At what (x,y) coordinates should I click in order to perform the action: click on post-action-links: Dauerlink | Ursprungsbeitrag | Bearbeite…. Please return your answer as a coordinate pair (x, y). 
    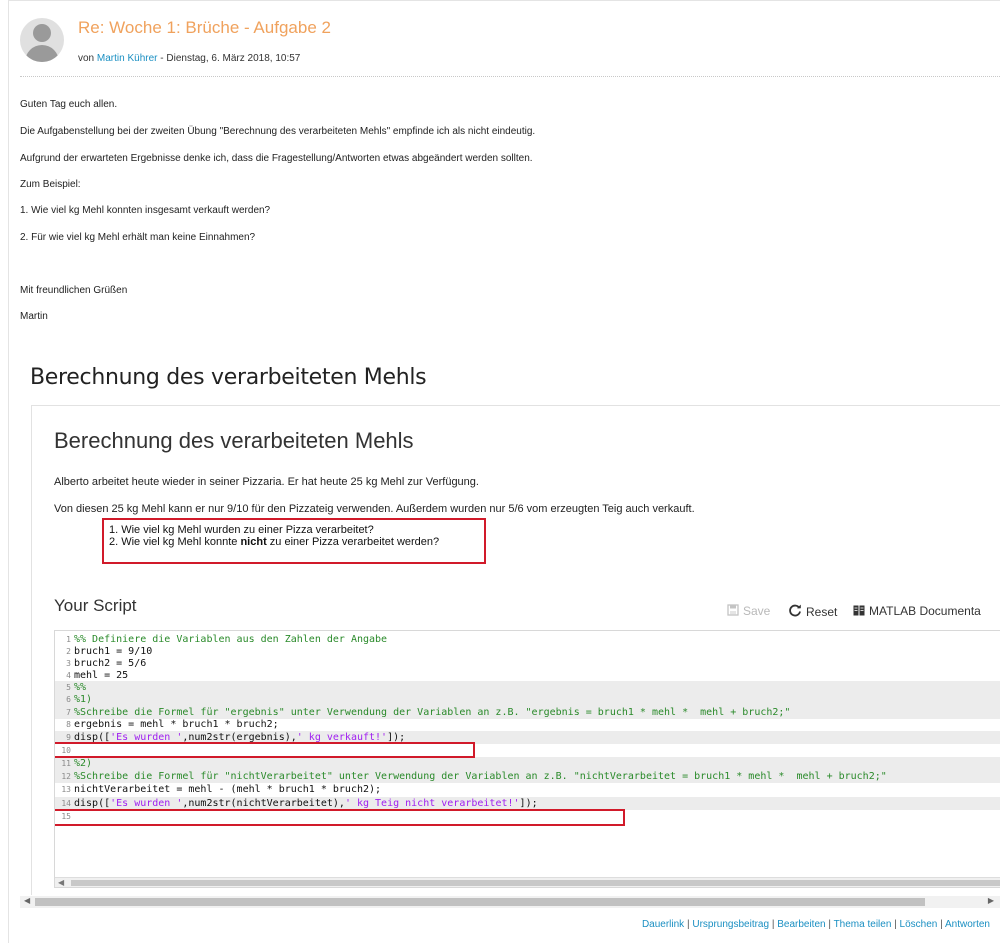
    Looking at the image, I should click on (816, 924).